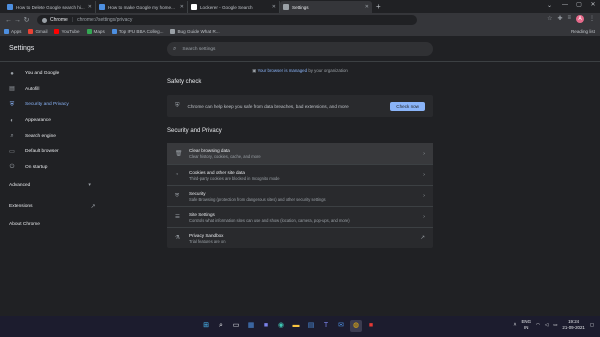 This screenshot has width=600, height=337. What do you see at coordinates (41, 31) in the screenshot?
I see `bookmark-label: Gmail` at bounding box center [41, 31].